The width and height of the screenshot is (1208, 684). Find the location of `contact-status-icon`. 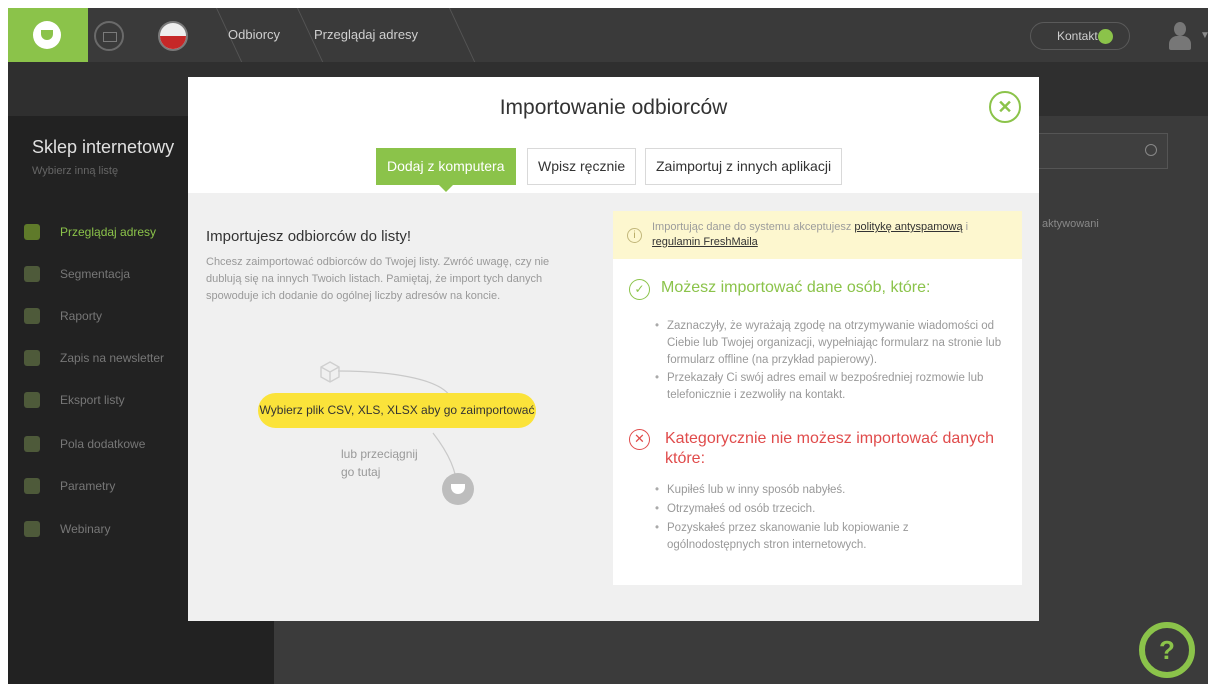

contact-status-icon is located at coordinates (1105, 36).